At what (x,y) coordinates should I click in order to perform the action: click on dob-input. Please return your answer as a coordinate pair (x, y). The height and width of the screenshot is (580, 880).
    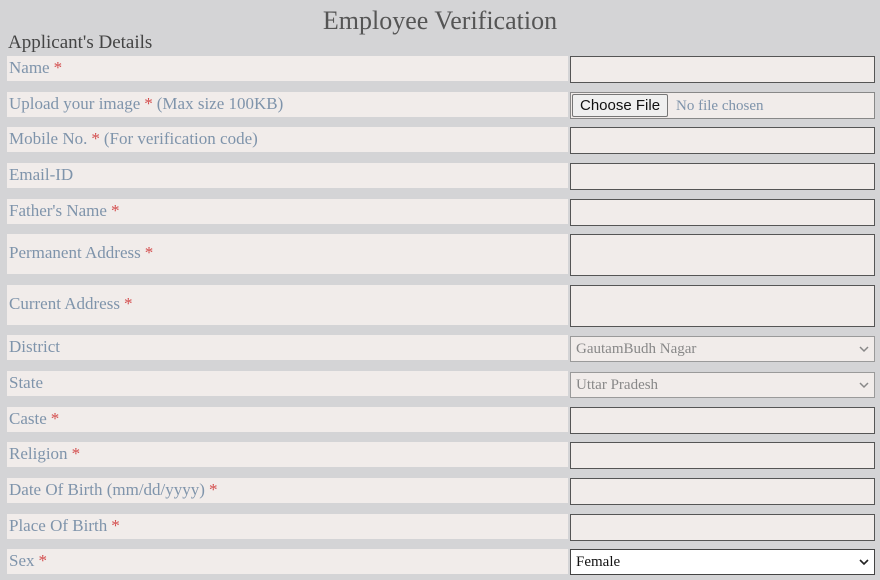
    Looking at the image, I should click on (722, 491).